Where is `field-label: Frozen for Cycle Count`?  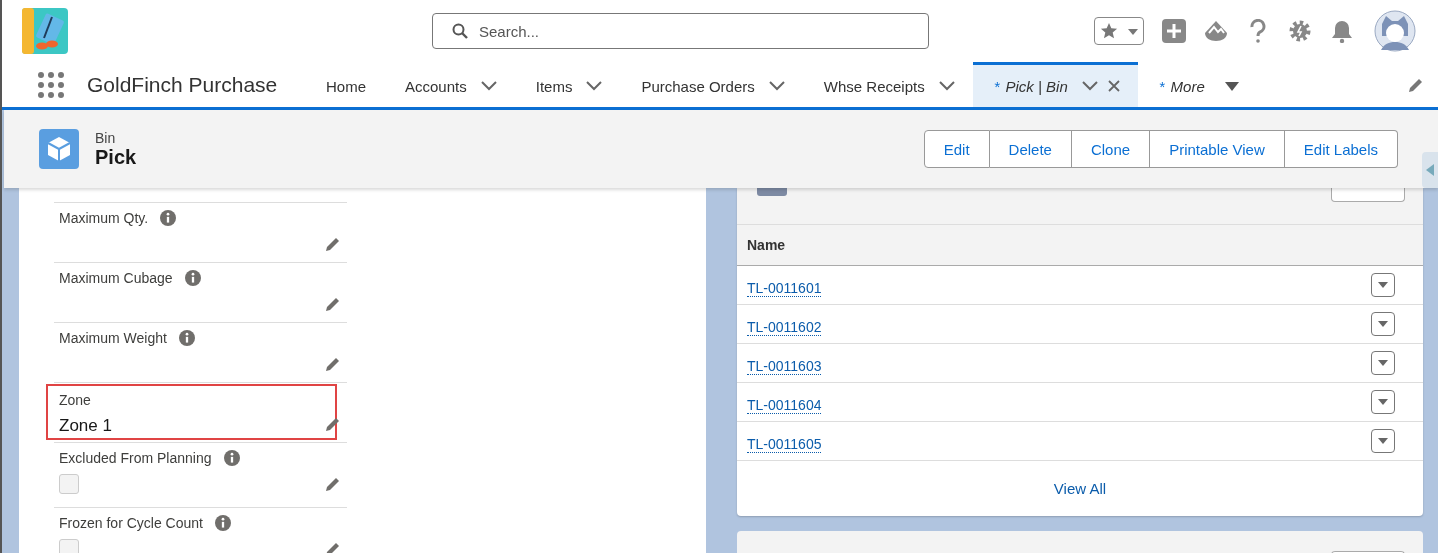
field-label: Frozen for Cycle Count is located at coordinates (131, 523).